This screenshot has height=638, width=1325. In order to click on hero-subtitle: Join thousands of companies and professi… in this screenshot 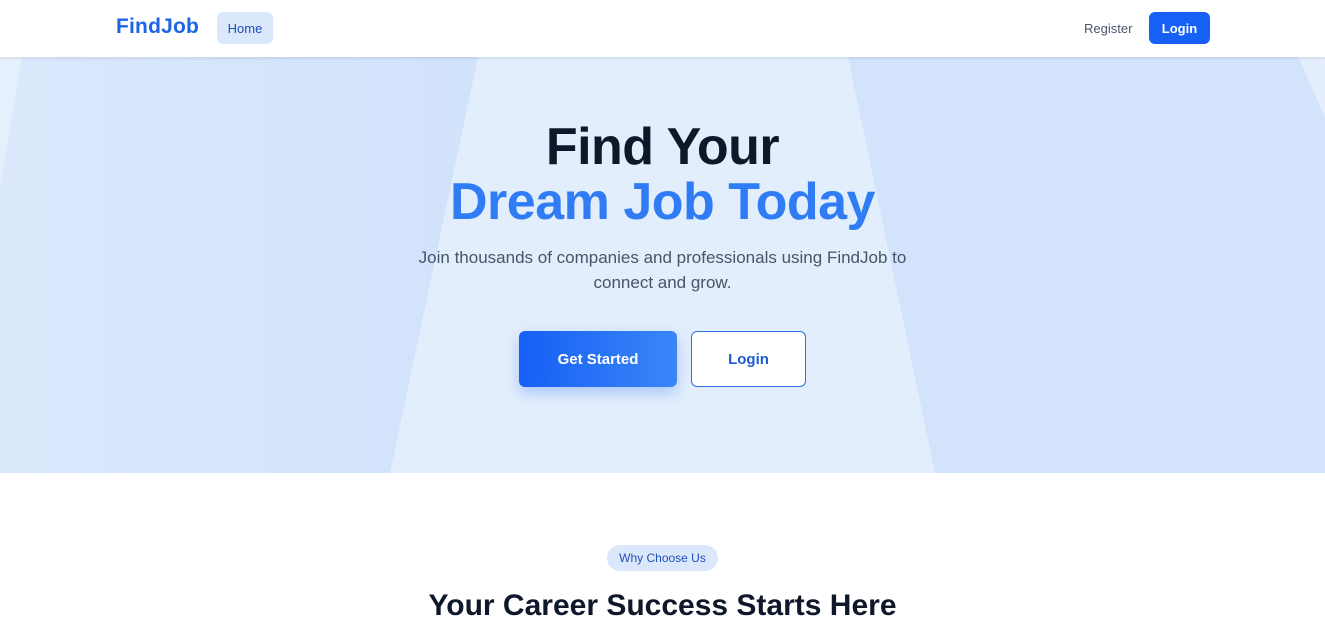, I will do `click(662, 270)`.